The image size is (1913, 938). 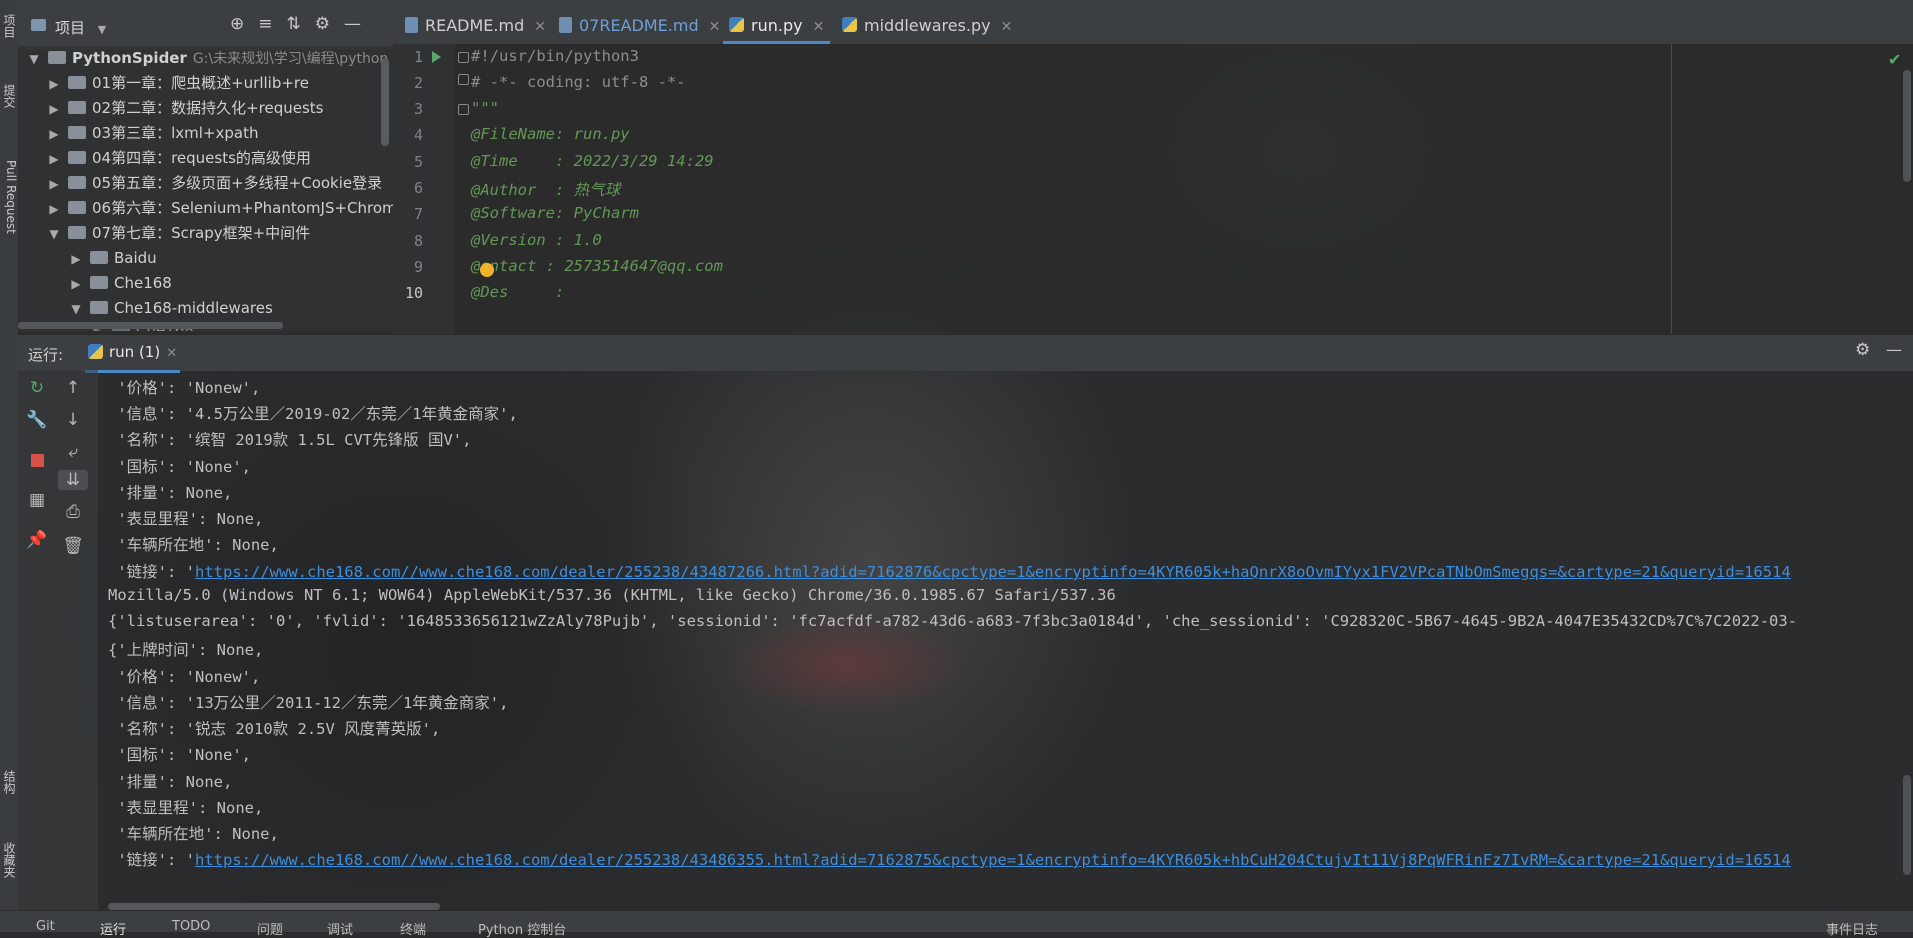 What do you see at coordinates (207, 58) in the screenshot?
I see `tree-item-root: ▼ PythonSpider G:\未来规划\学习\编程\python` at bounding box center [207, 58].